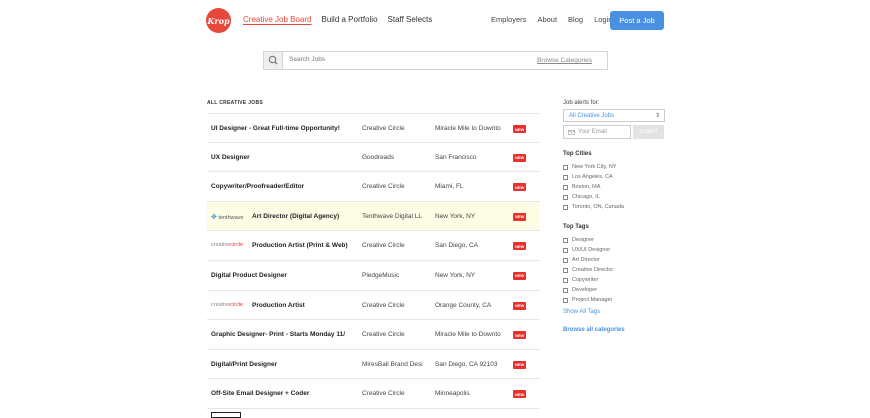 The width and height of the screenshot is (870, 418). I want to click on search-bar: Browse Categories, so click(435, 60).